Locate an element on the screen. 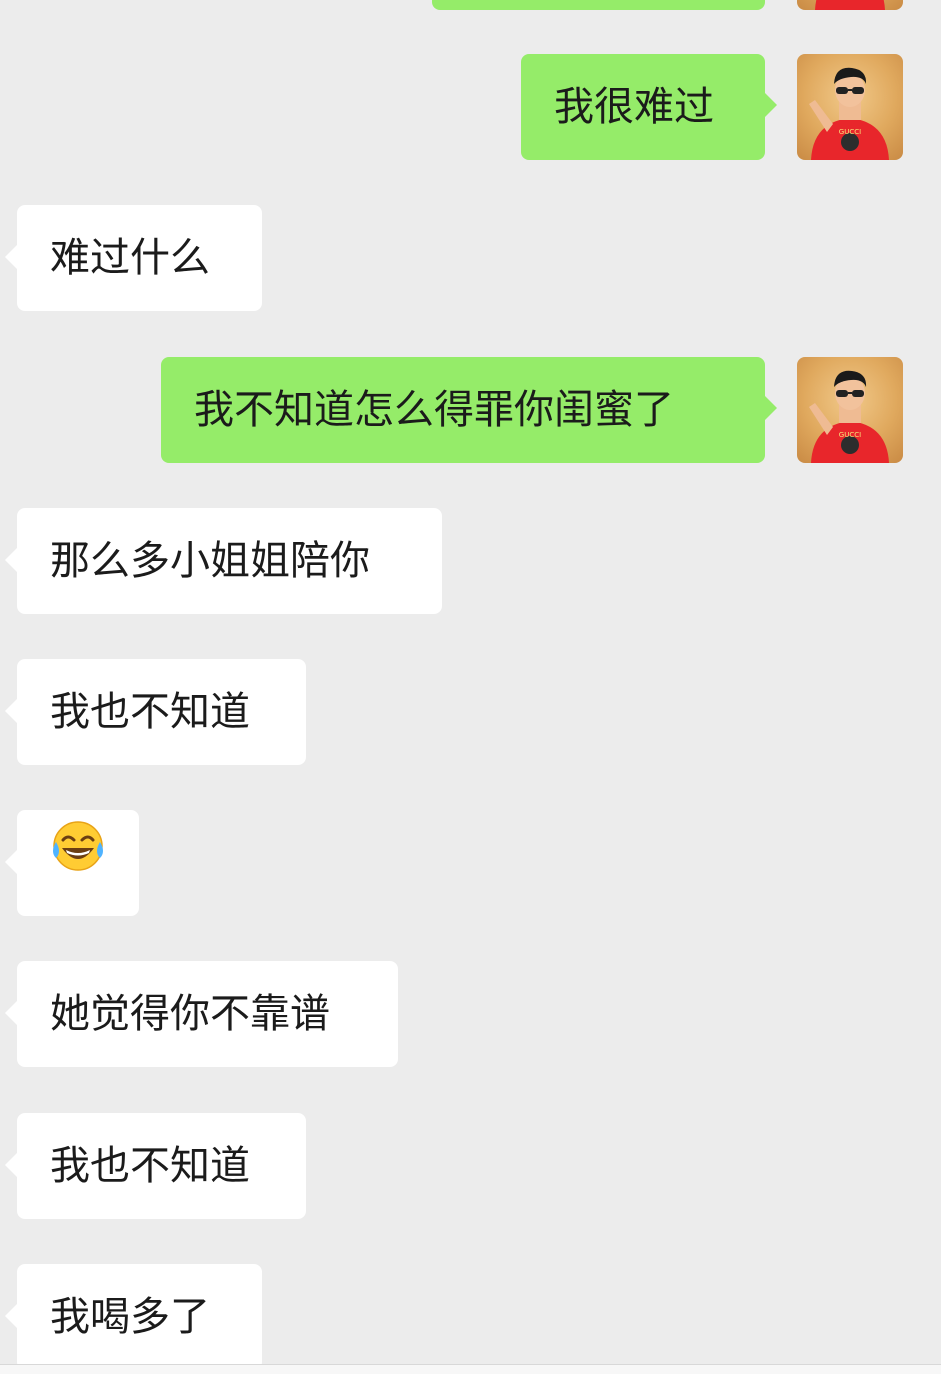  message-bubble-incoming: 难过什么 is located at coordinates (133, 258).